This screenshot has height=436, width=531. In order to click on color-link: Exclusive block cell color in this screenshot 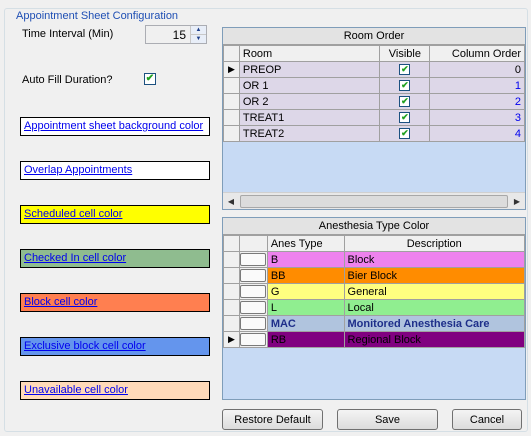, I will do `click(85, 346)`.